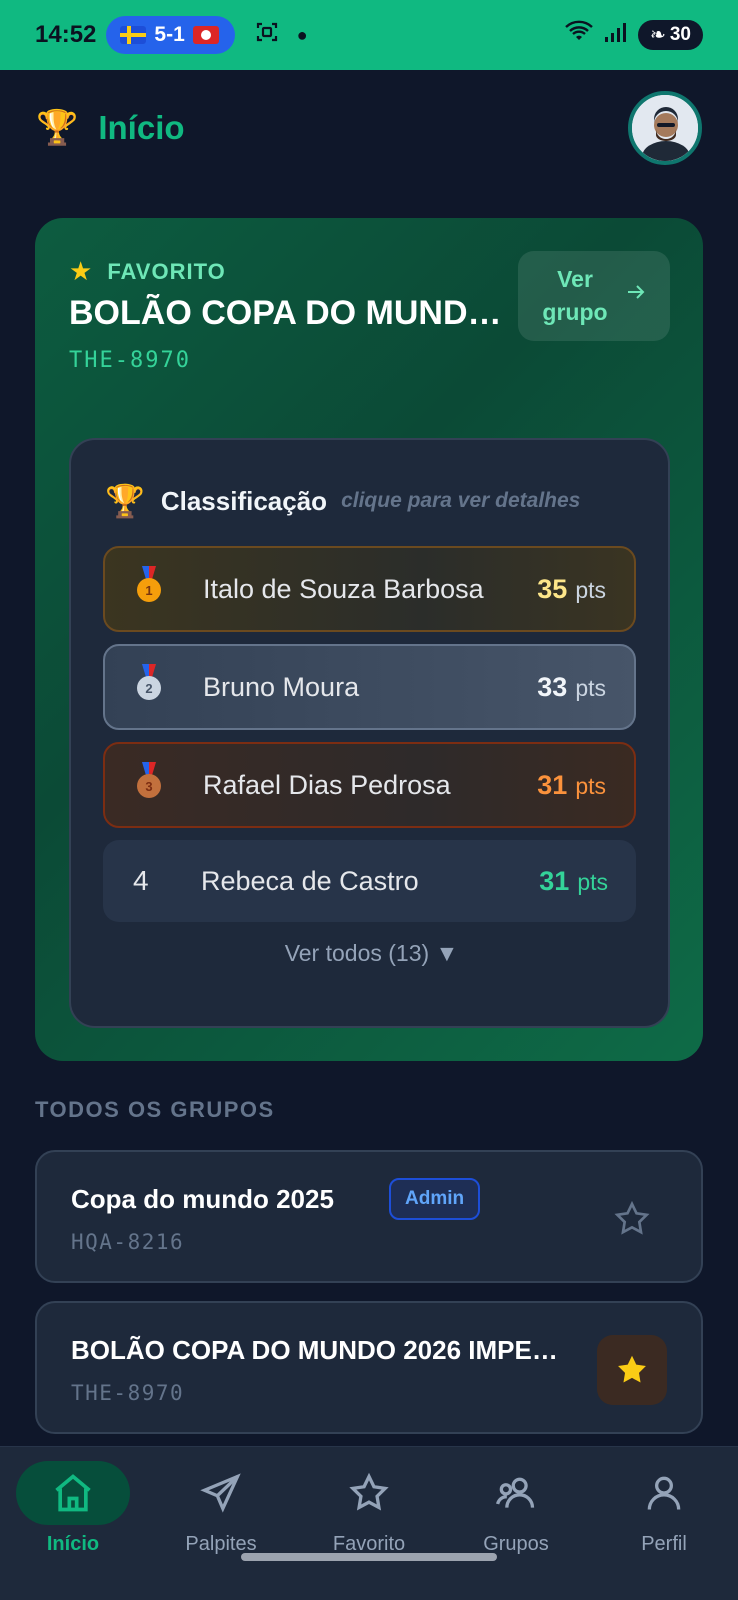 This screenshot has width=738, height=1600. I want to click on classification-hint: clique para ver detalhes, so click(461, 500).